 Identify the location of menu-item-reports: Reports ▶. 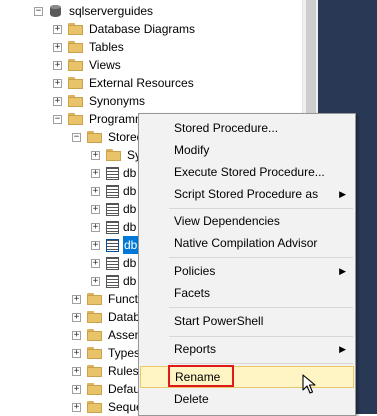
(247, 349).